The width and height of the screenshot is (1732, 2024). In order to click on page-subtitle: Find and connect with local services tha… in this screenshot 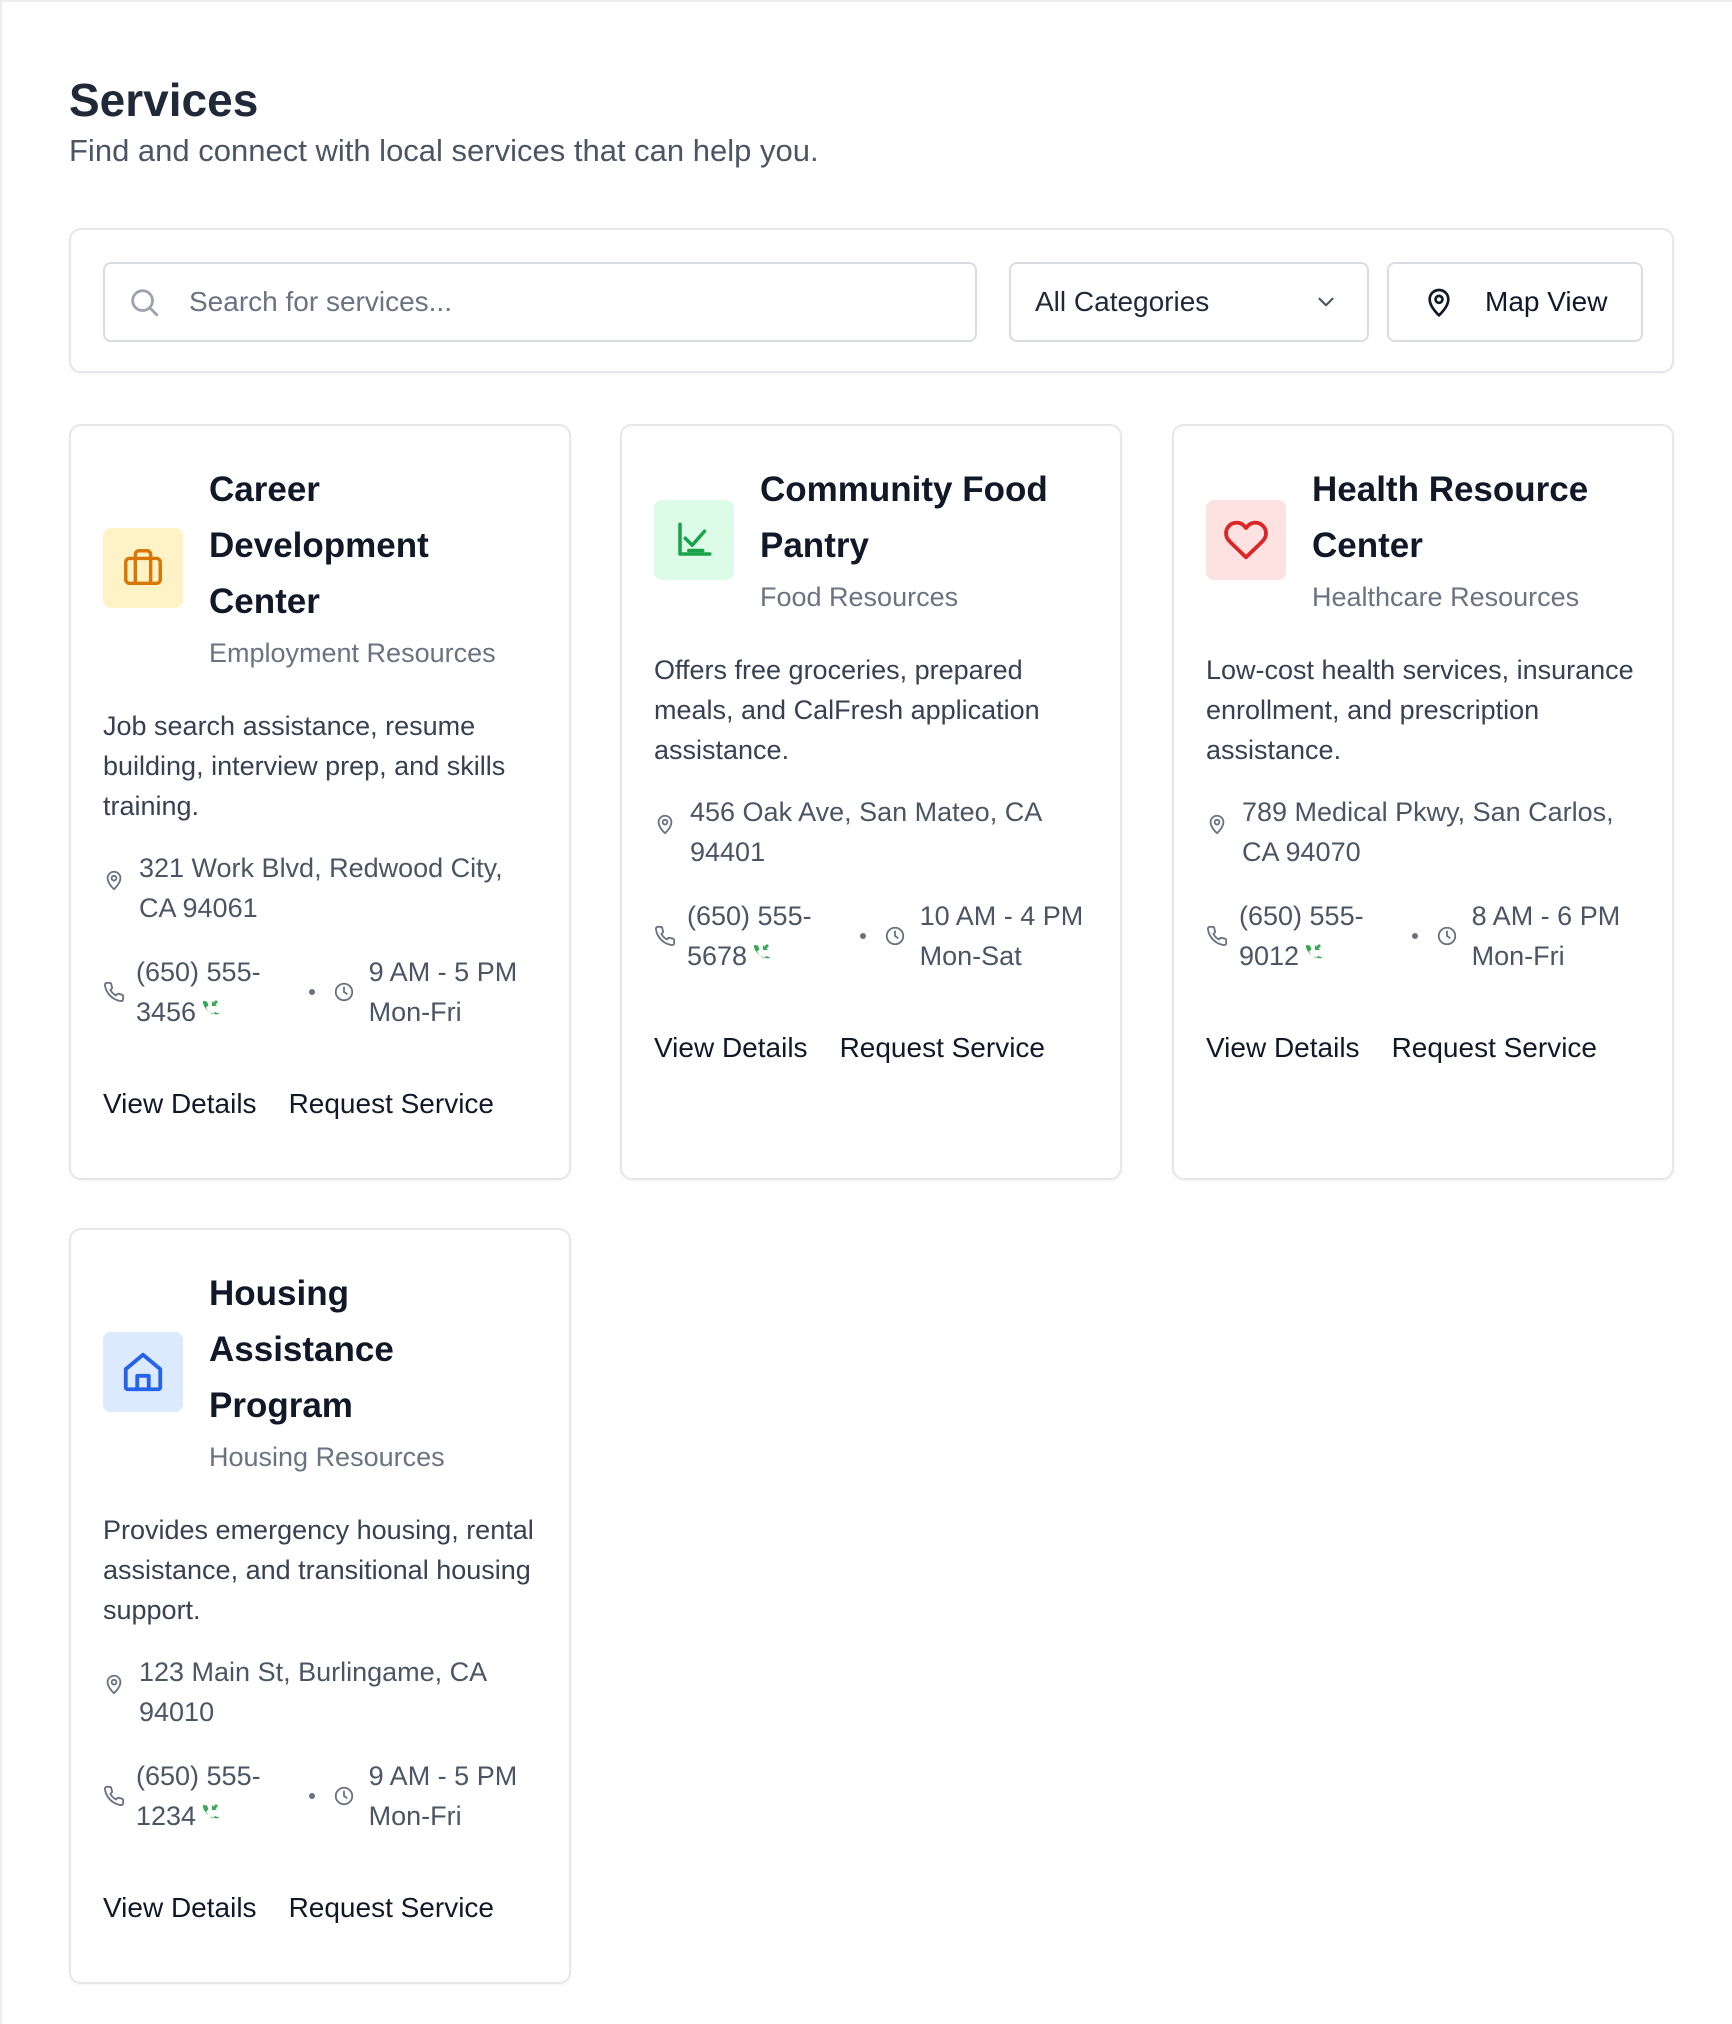, I will do `click(444, 150)`.